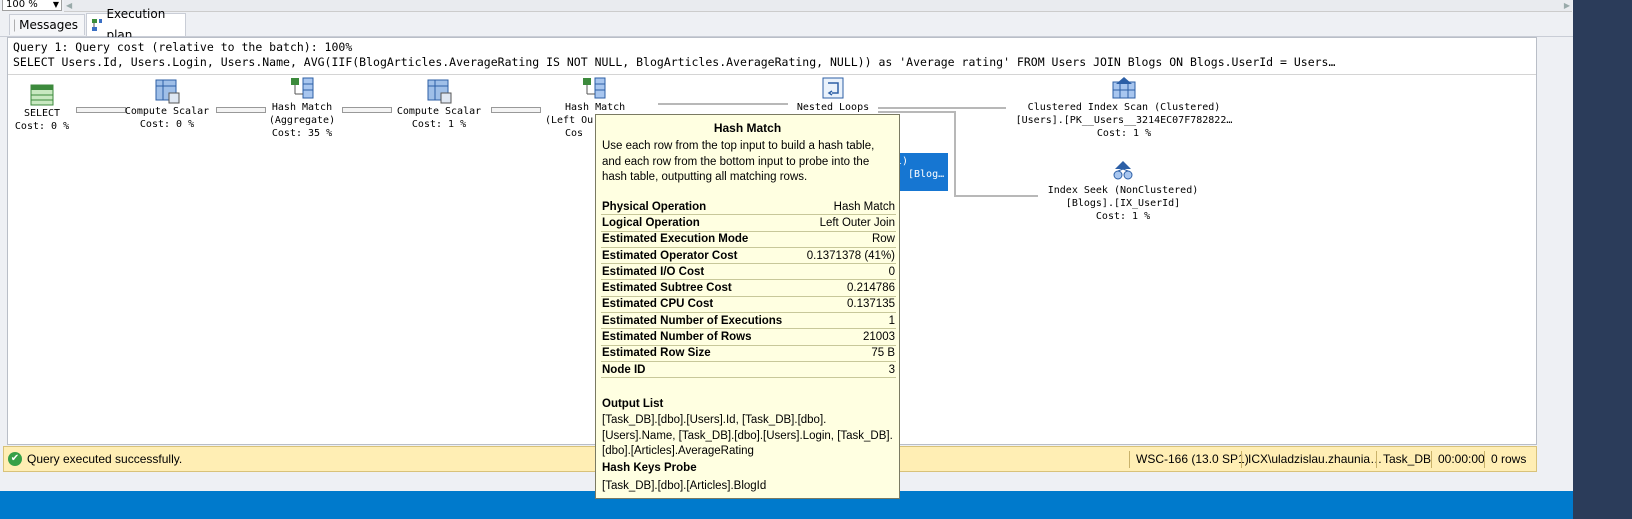  What do you see at coordinates (1602, 259) in the screenshot?
I see `window-background` at bounding box center [1602, 259].